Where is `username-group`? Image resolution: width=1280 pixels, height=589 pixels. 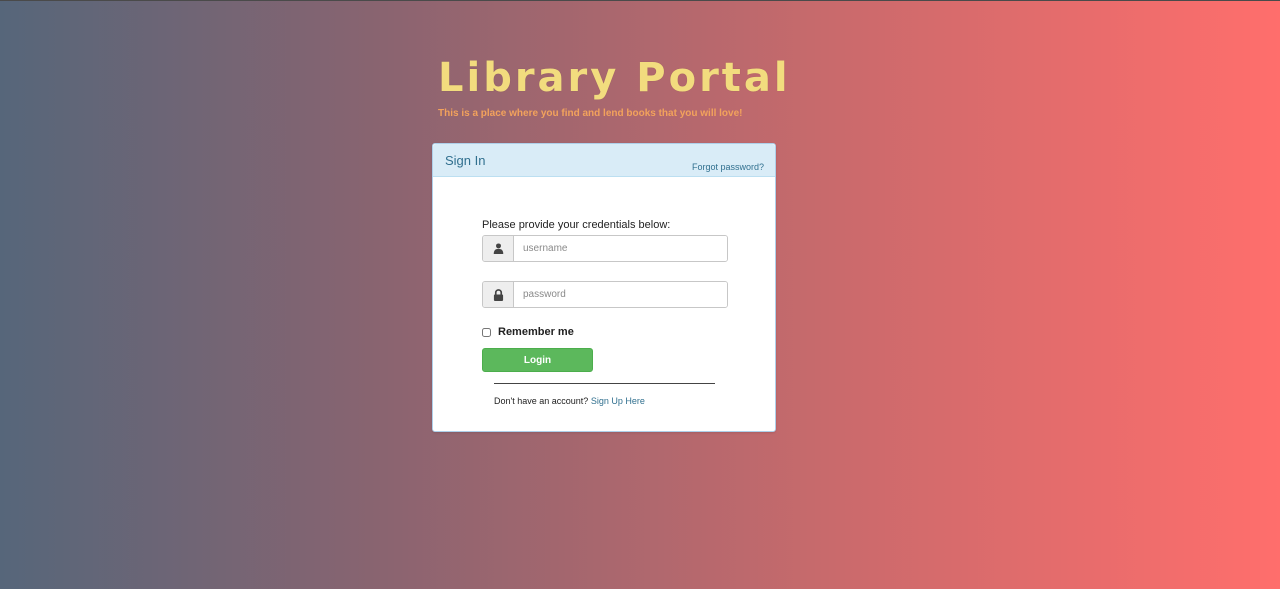 username-group is located at coordinates (605, 248).